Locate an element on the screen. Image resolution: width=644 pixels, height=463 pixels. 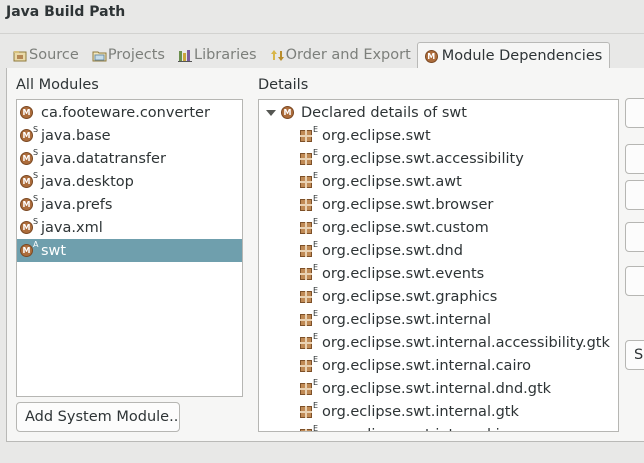
module-list-item: Sjava.desktop is located at coordinates (129, 181).